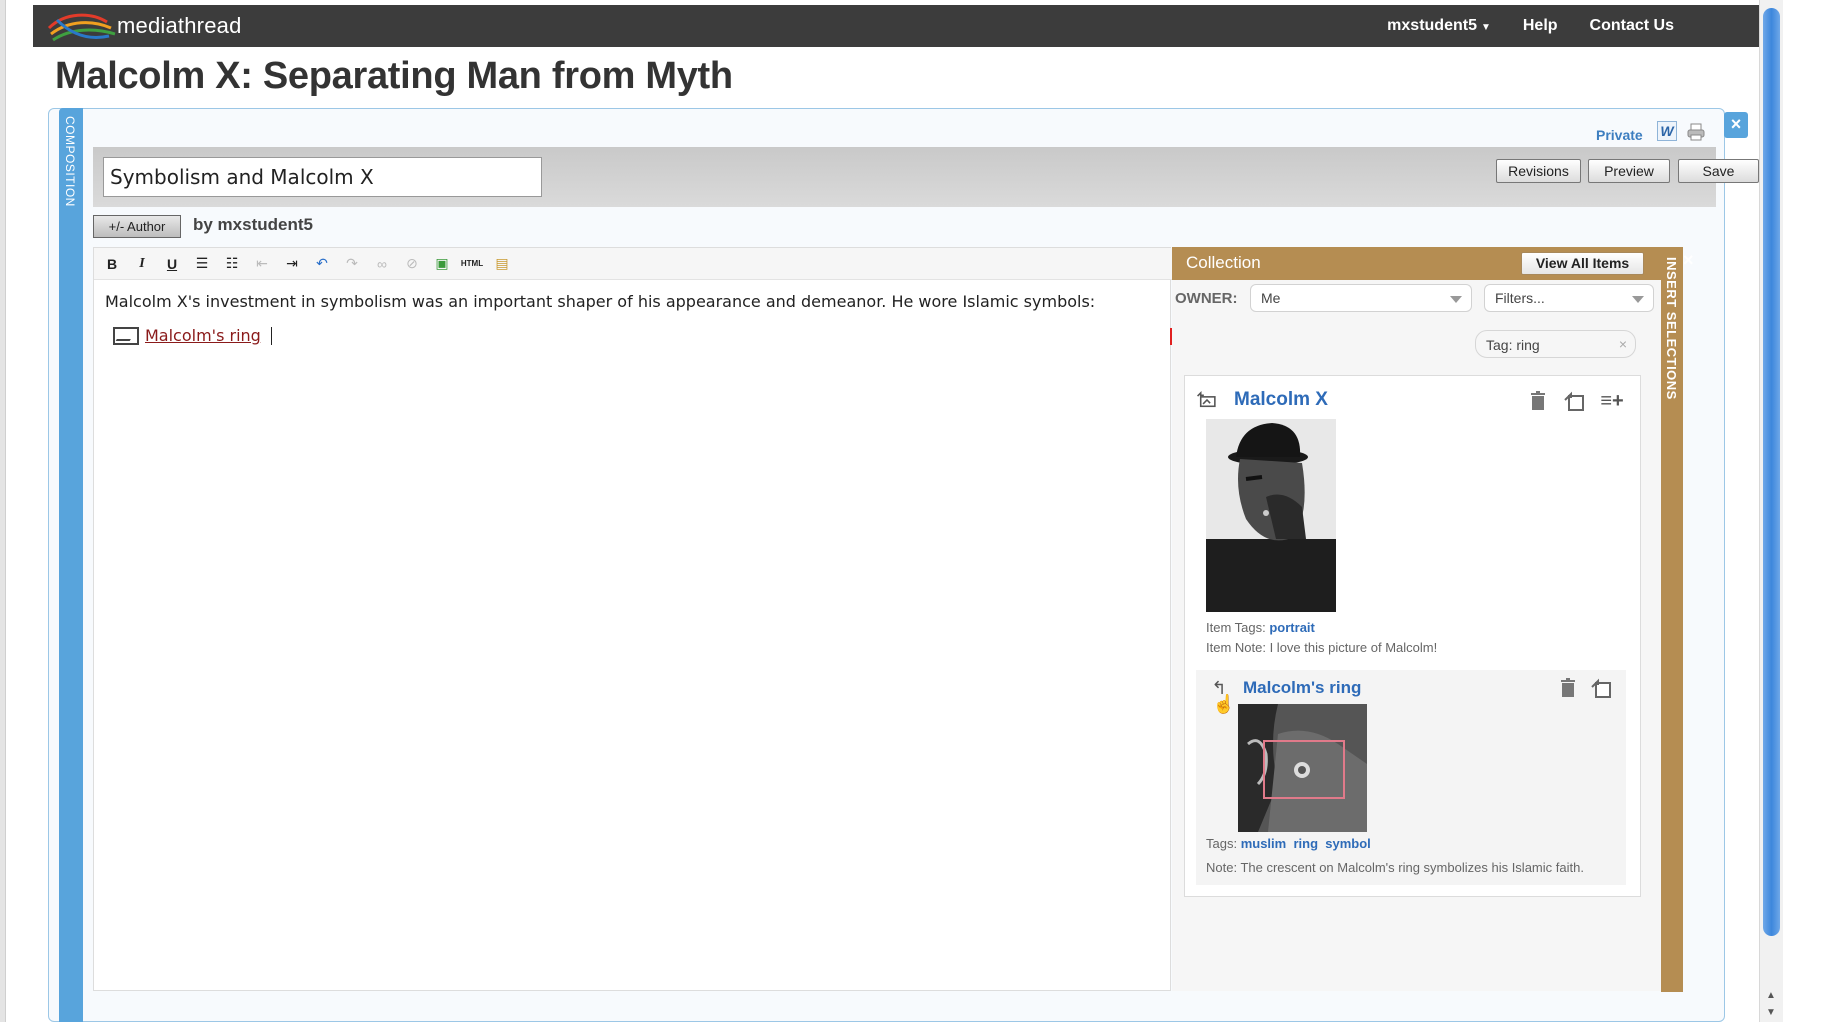 The height and width of the screenshot is (1022, 1825). Describe the element at coordinates (1771, 995) in the screenshot. I see `scroll-up-icon: ▲` at that location.